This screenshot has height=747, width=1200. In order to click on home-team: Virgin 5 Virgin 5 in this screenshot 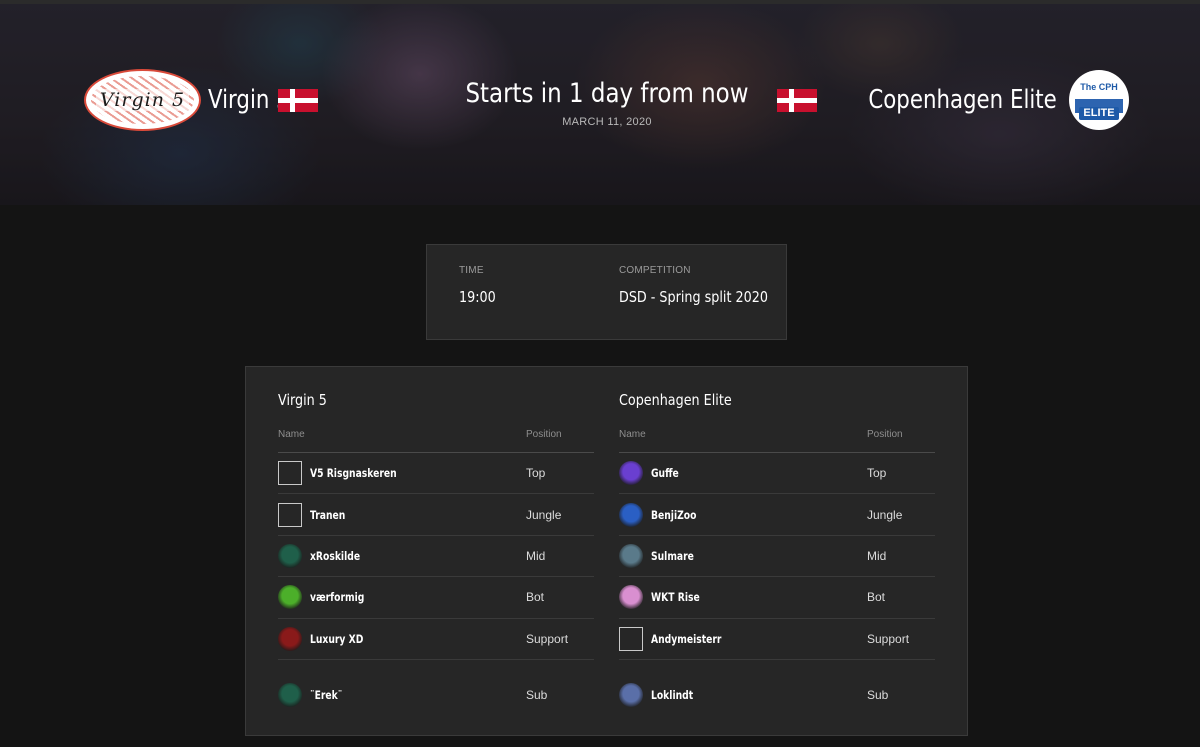, I will do `click(201, 100)`.